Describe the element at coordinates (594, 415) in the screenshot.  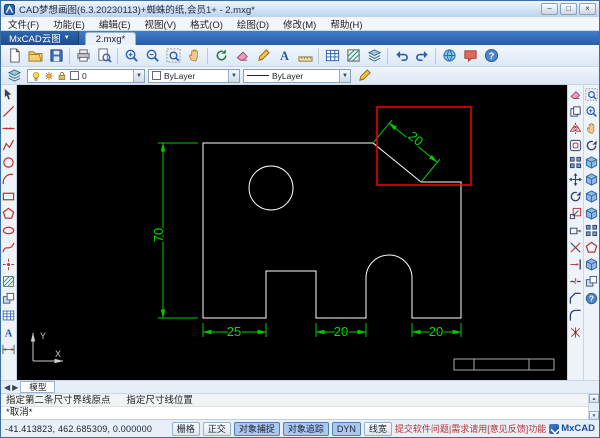
I see `scroll-down-icon: ▼` at that location.